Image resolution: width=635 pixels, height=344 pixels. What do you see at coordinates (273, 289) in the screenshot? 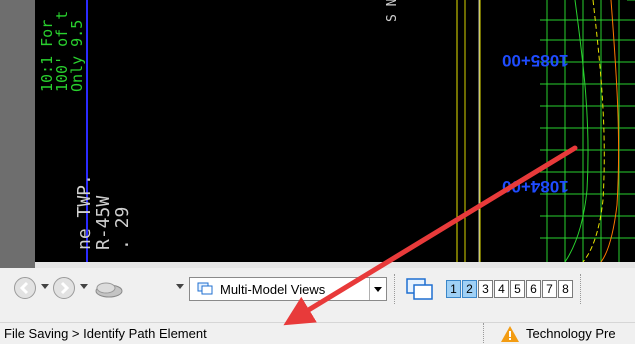
I see `multi-model-views-label: Multi-Model Views` at bounding box center [273, 289].